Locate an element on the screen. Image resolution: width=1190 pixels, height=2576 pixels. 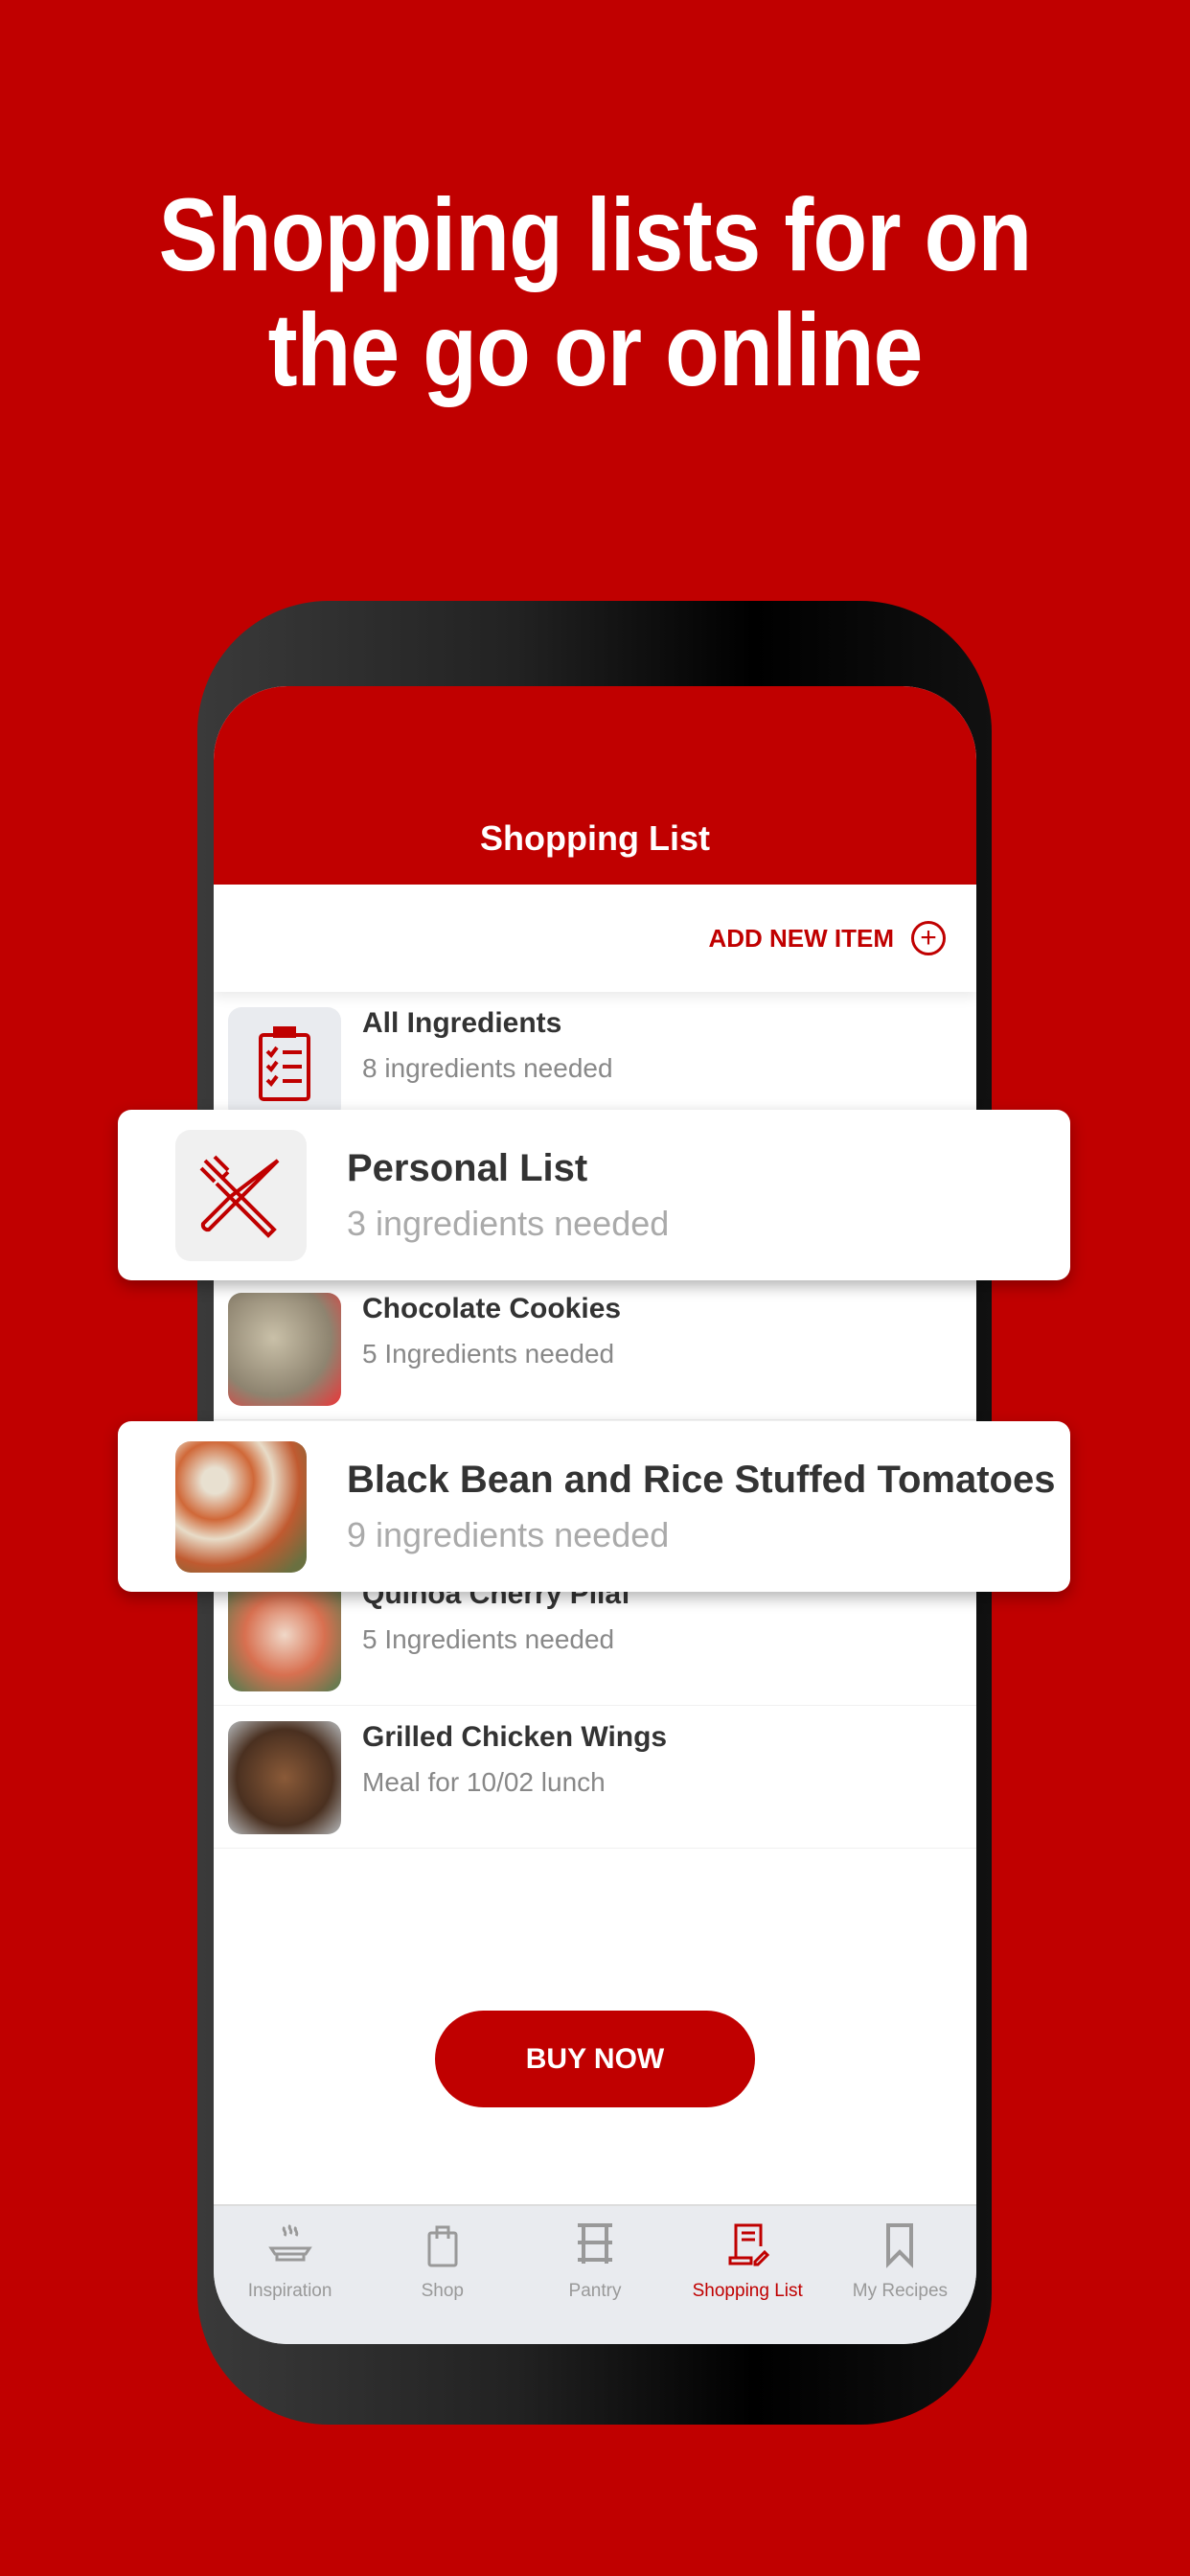
page-title: Shopping List is located at coordinates (595, 785).